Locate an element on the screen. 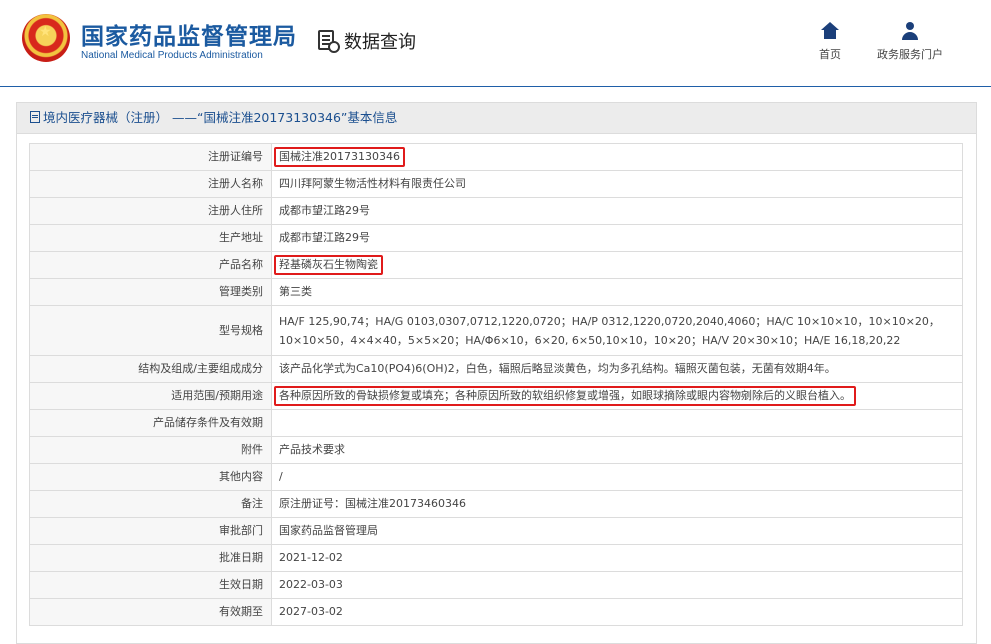 This screenshot has height=644, width=991. home-icon is located at coordinates (830, 31).